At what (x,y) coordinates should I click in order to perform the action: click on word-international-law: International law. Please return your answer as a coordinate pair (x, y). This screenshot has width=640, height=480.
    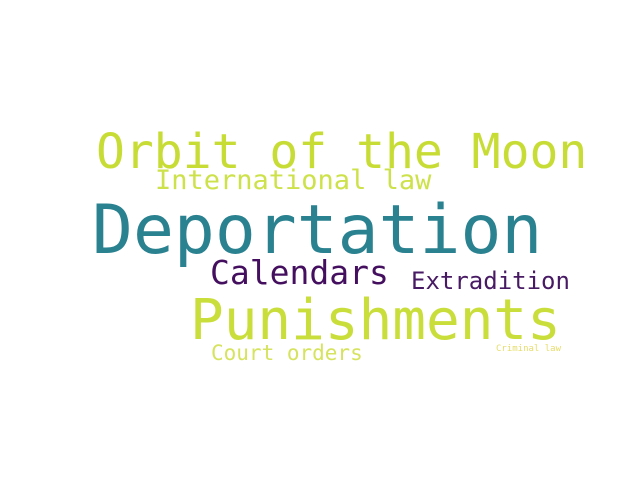
    Looking at the image, I should click on (293, 180).